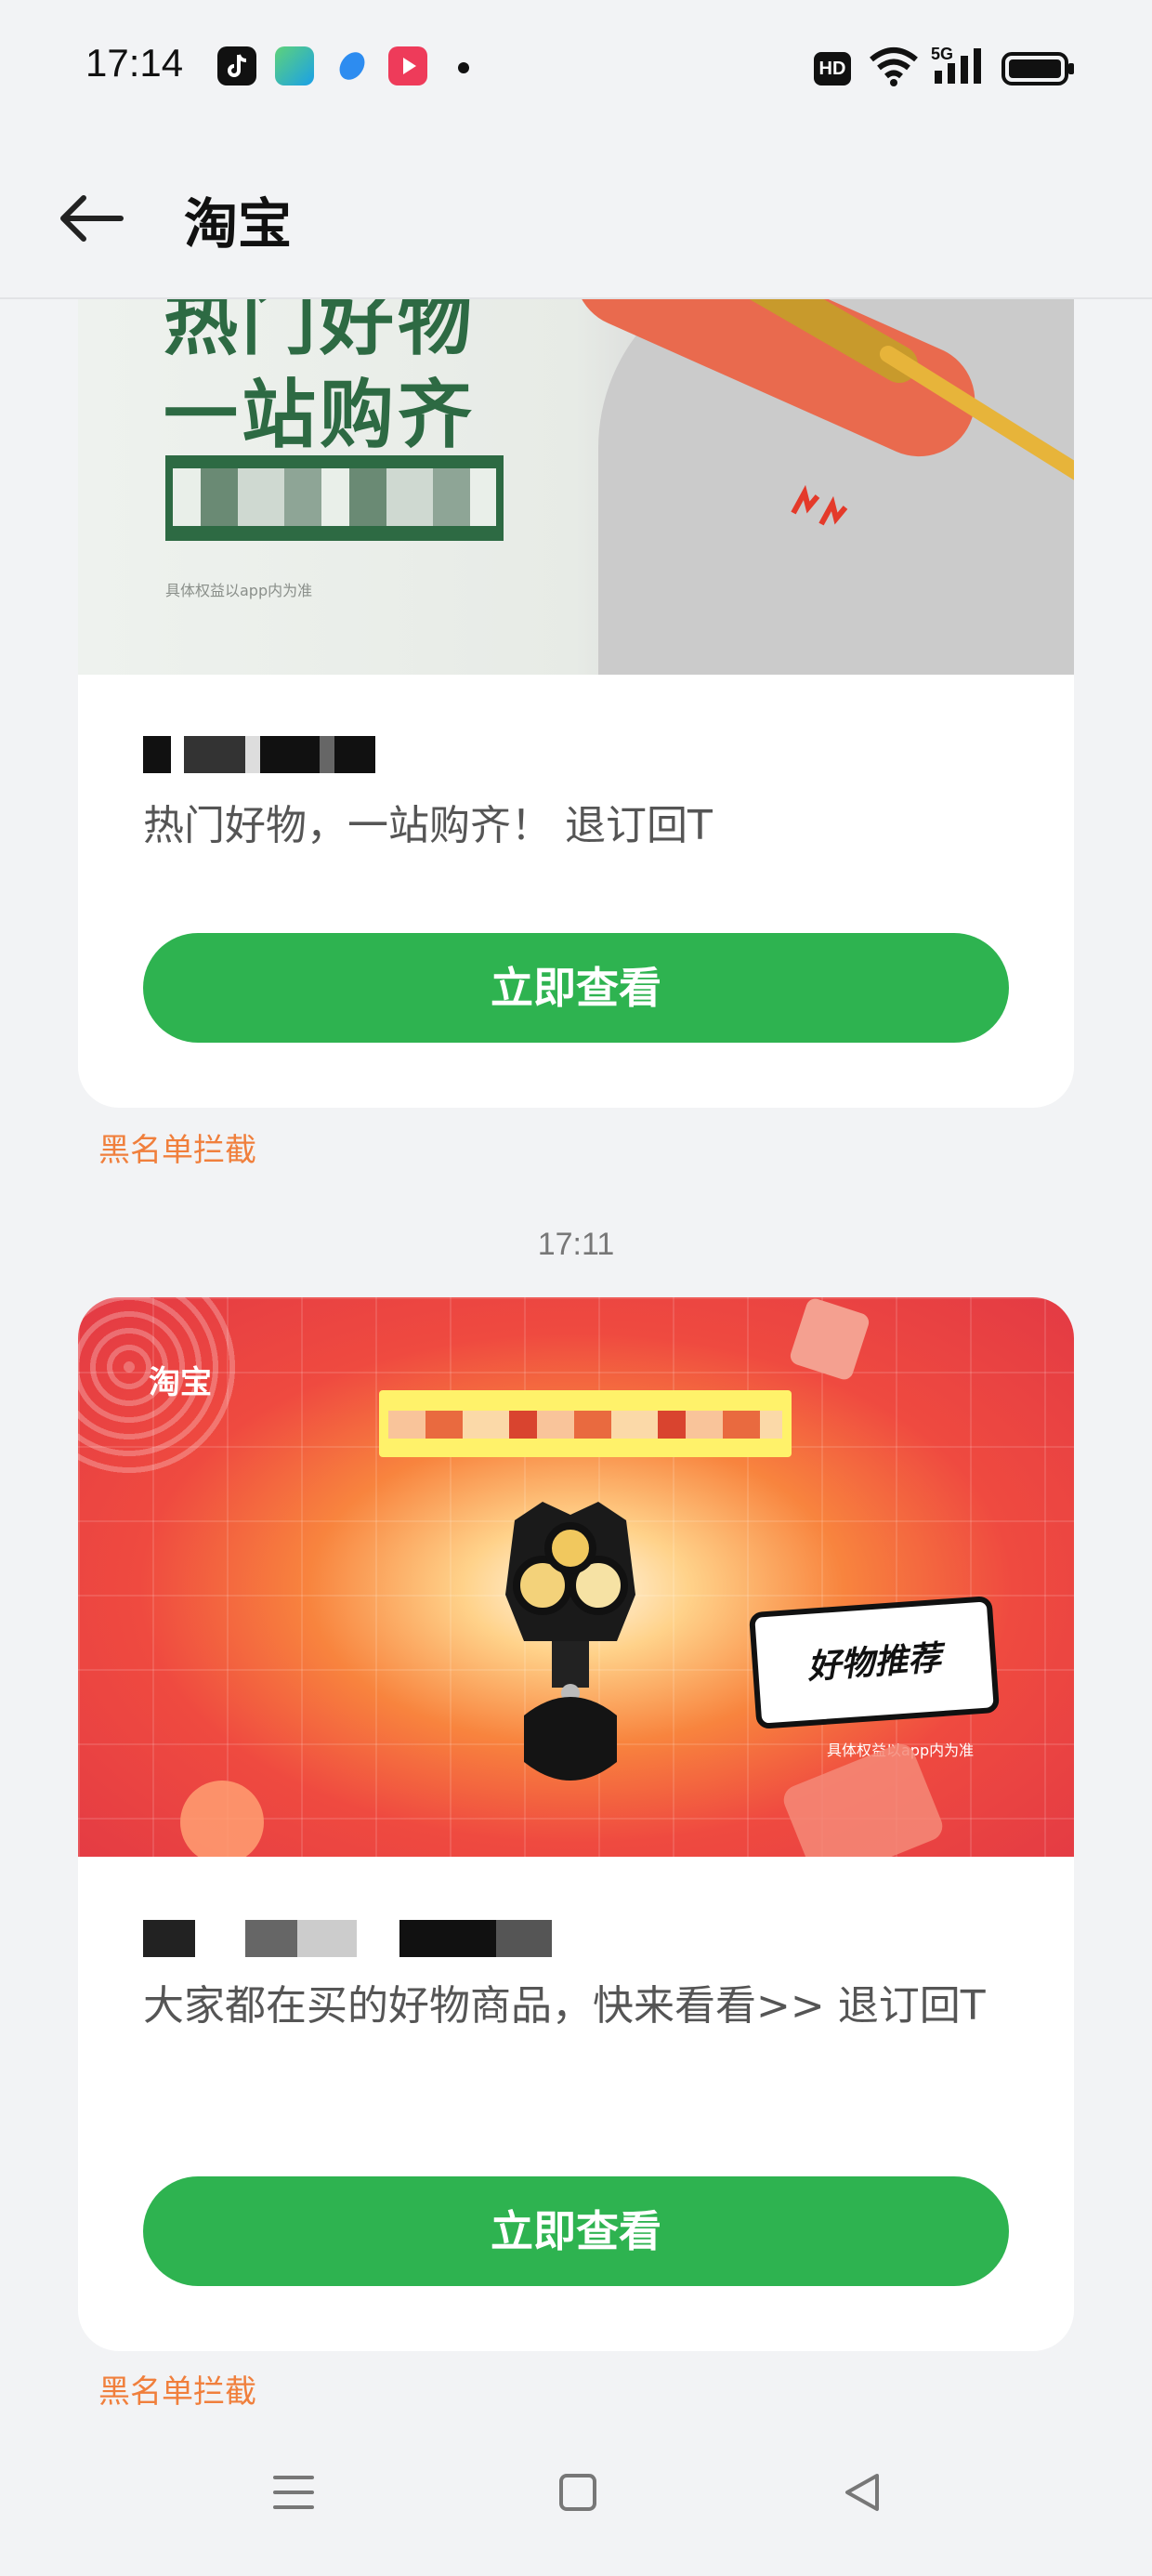 The image size is (1152, 2576). I want to click on back-button, so click(93, 218).